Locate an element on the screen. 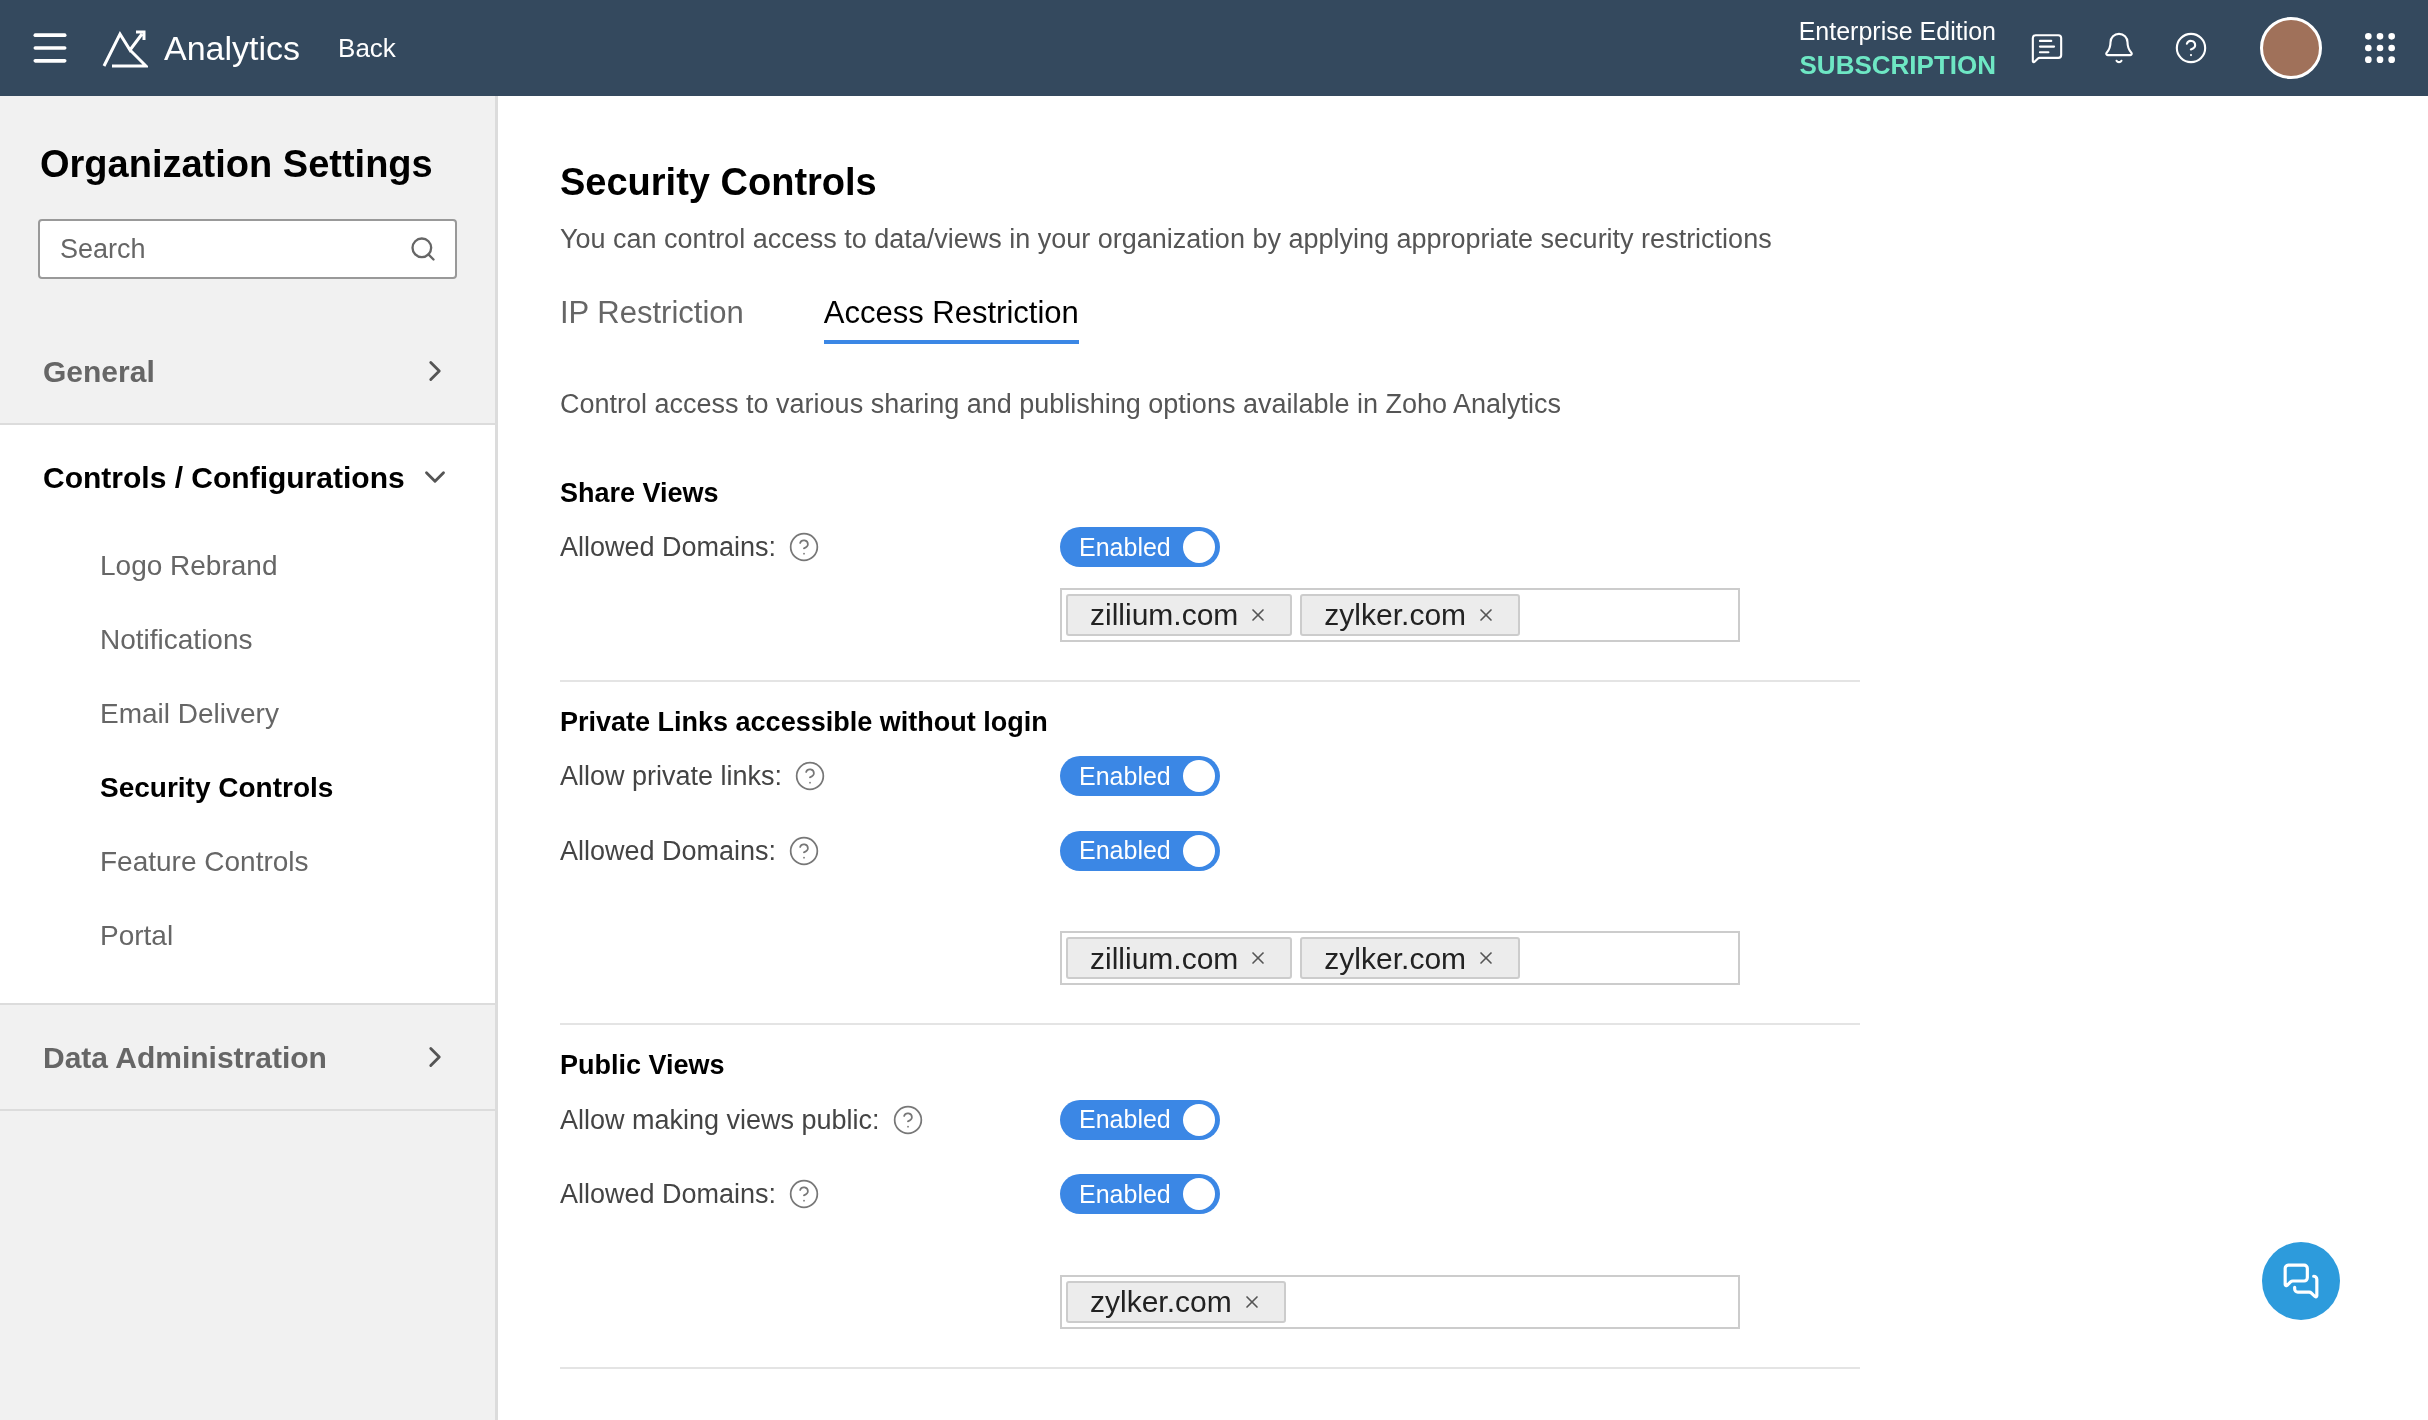 This screenshot has height=1420, width=2428. page-title: Security Controls is located at coordinates (719, 182).